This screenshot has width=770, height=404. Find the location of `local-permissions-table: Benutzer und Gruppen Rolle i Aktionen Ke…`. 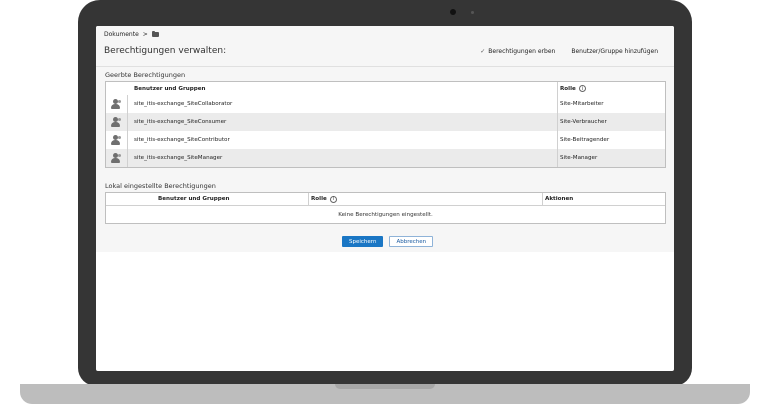

local-permissions-table: Benutzer und Gruppen Rolle i Aktionen Ke… is located at coordinates (385, 208).